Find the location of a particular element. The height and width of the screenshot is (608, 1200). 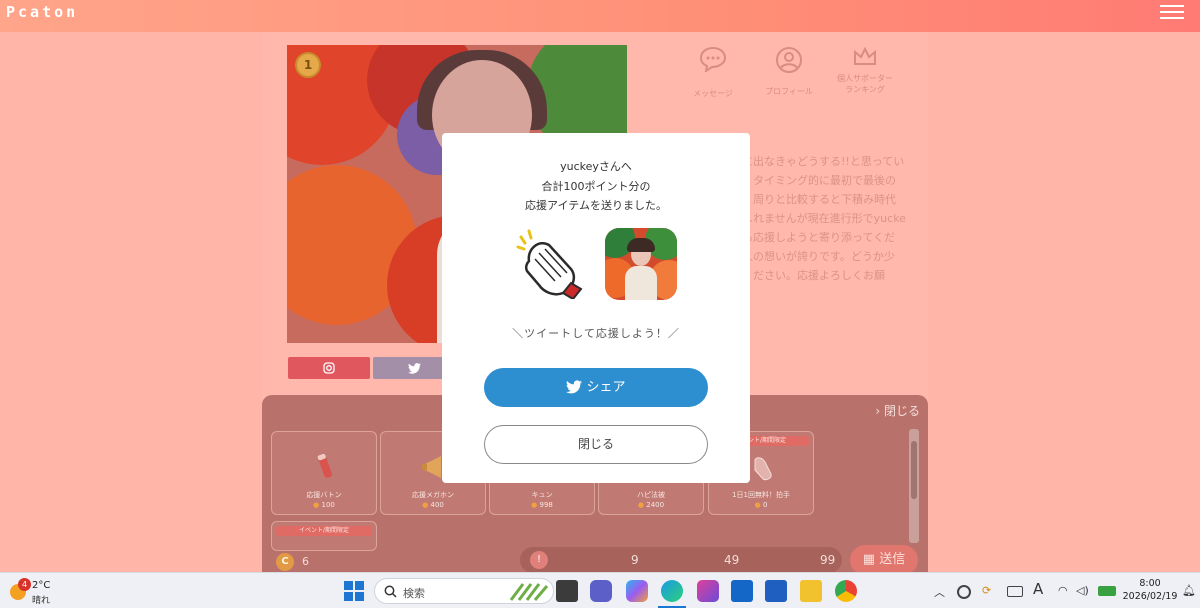

baton-icon is located at coordinates (325, 465).